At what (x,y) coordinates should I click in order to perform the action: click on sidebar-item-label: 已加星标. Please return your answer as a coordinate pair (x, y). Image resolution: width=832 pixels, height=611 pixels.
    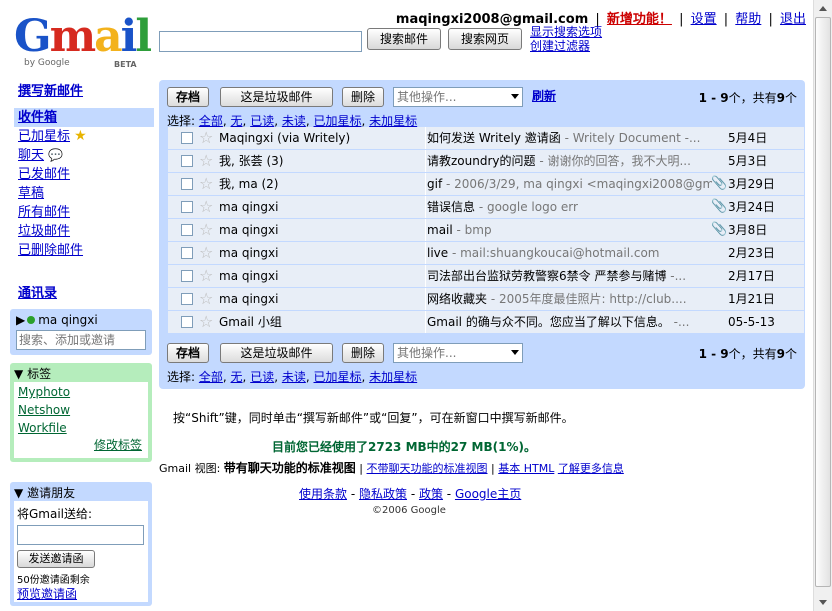
    Looking at the image, I should click on (44, 136).